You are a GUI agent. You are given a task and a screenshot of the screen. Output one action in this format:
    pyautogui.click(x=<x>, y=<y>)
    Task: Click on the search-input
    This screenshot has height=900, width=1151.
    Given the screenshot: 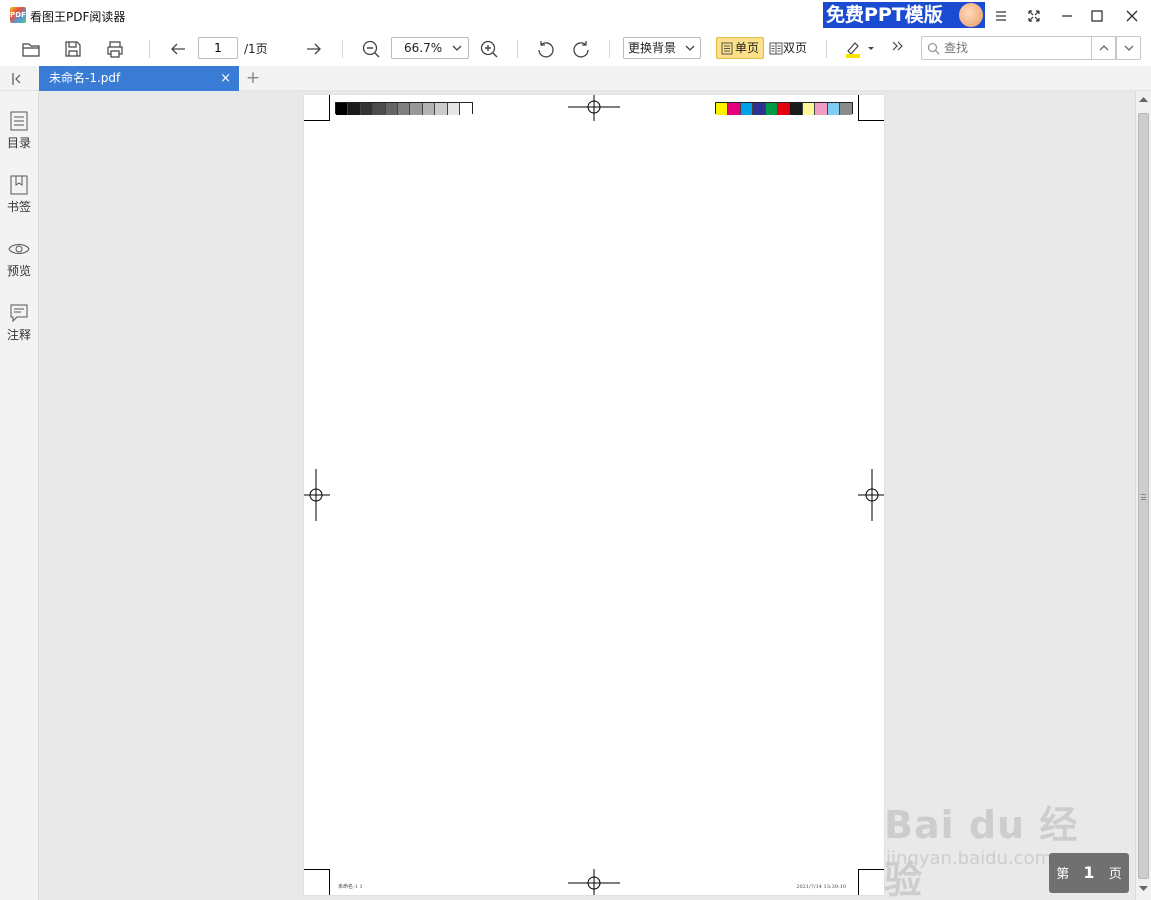 What is the action you would take?
    pyautogui.click(x=1014, y=48)
    